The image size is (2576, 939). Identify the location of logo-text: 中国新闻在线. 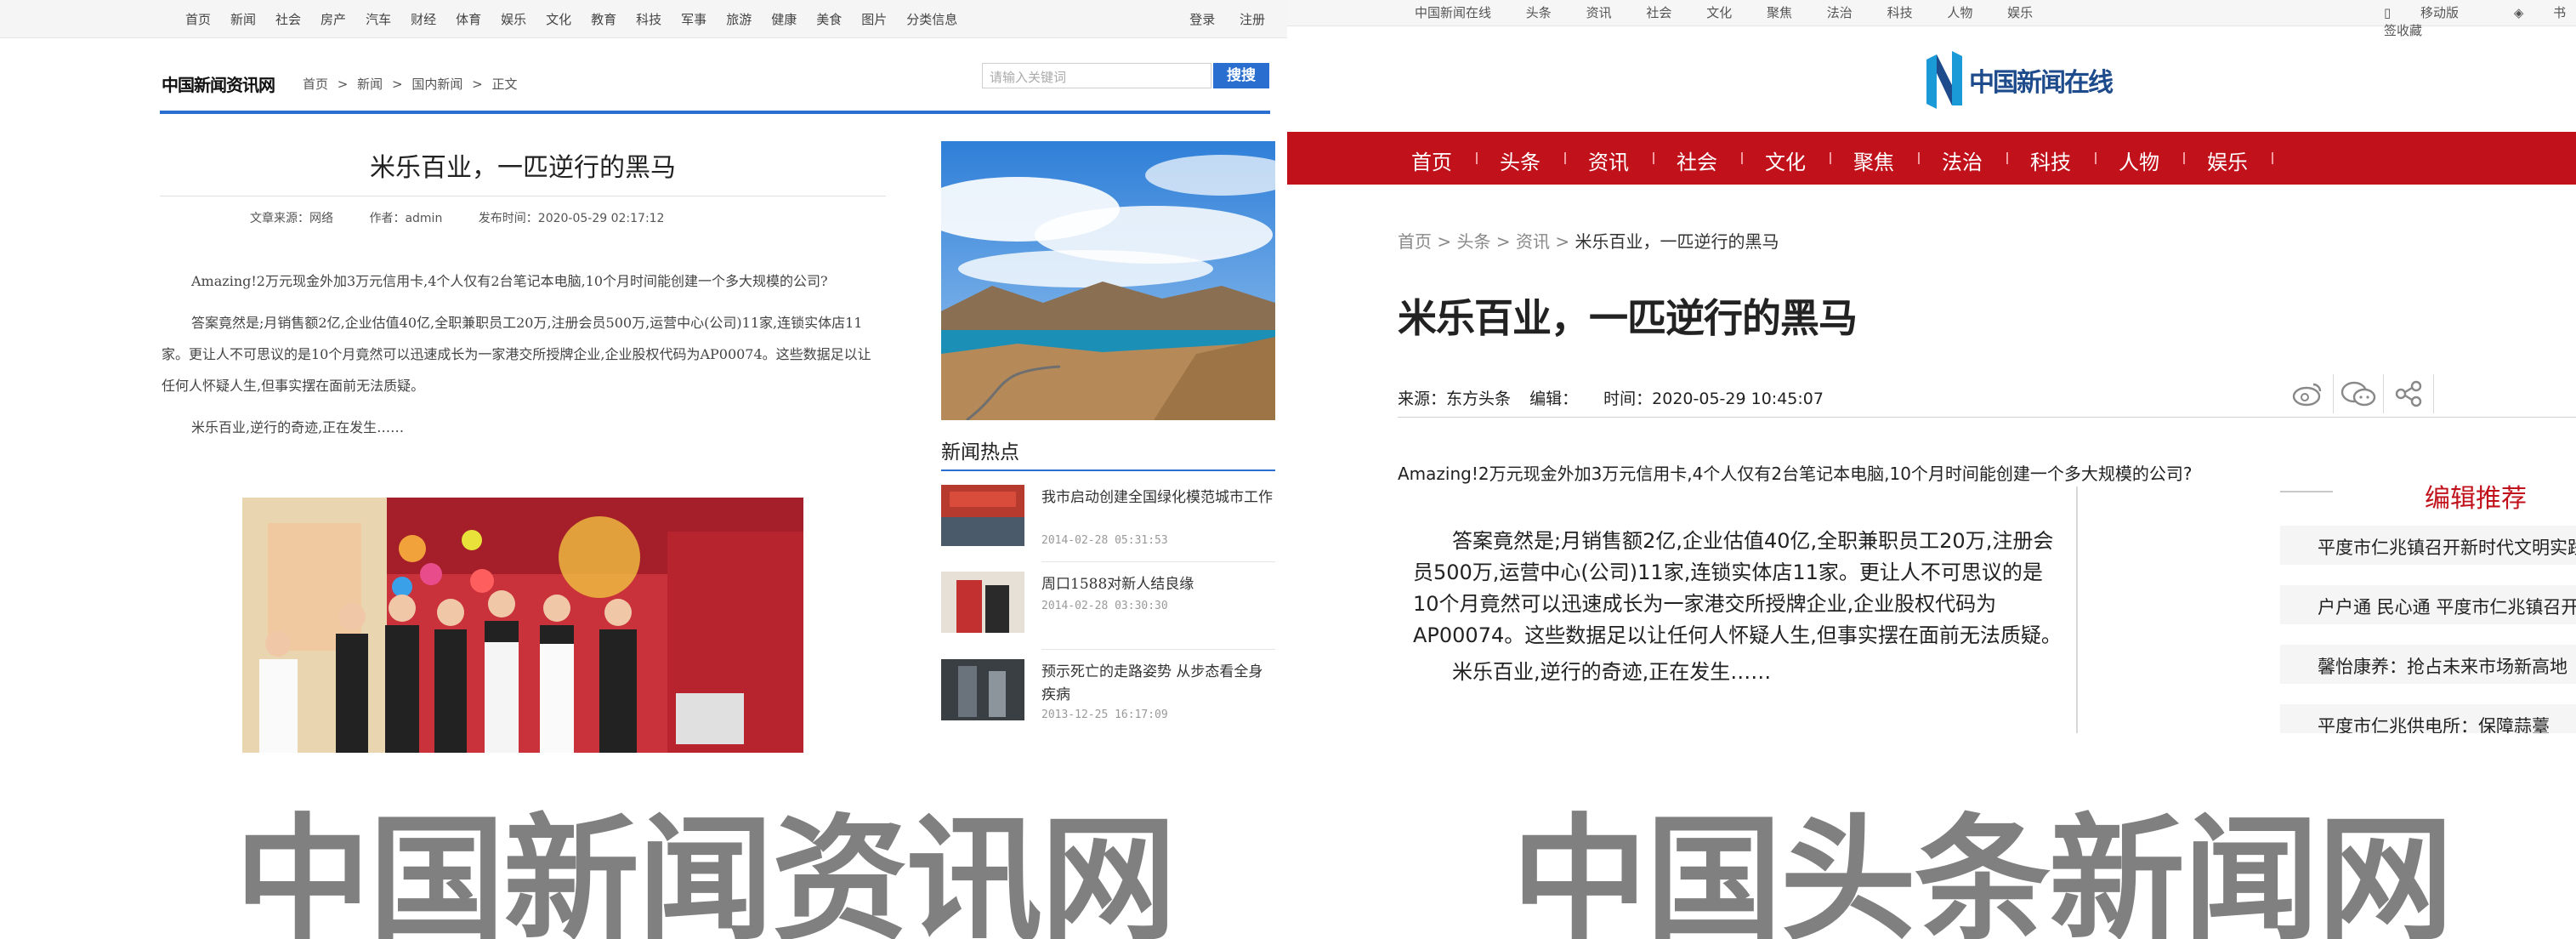
(2042, 83).